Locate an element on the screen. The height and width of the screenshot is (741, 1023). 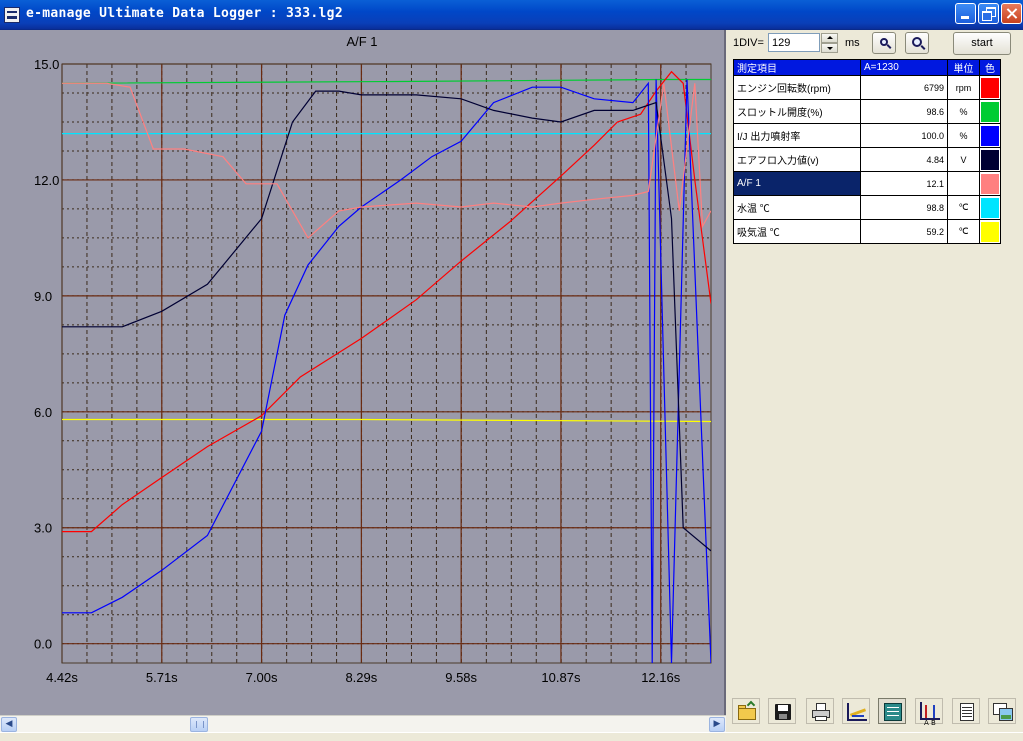
table-row: I/J 出力噴射率 100.0% is located at coordinates (867, 135).